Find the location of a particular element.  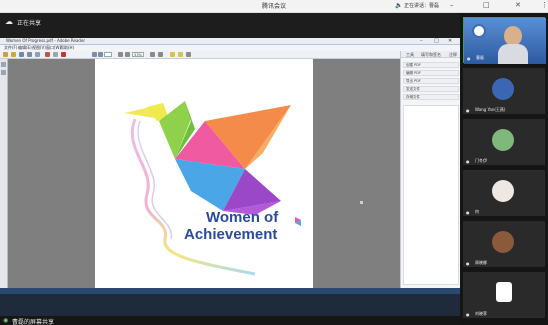

reader-side-nav is located at coordinates (4, 173).